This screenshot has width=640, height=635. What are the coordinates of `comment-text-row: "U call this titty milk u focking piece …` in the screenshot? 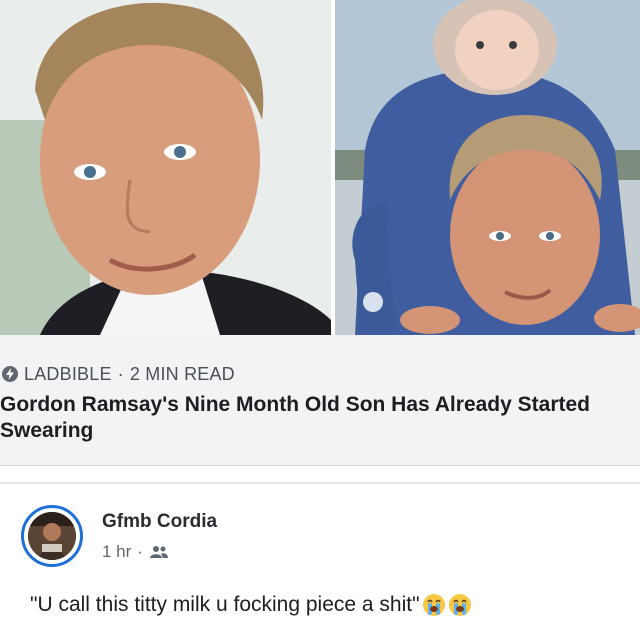 It's located at (251, 605).